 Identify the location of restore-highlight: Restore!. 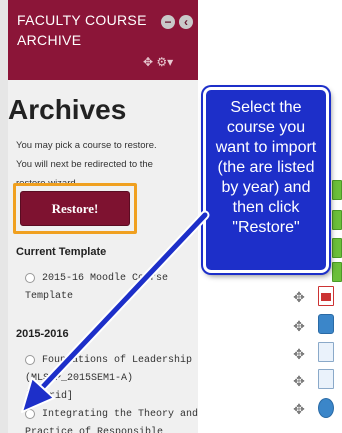
(75, 208).